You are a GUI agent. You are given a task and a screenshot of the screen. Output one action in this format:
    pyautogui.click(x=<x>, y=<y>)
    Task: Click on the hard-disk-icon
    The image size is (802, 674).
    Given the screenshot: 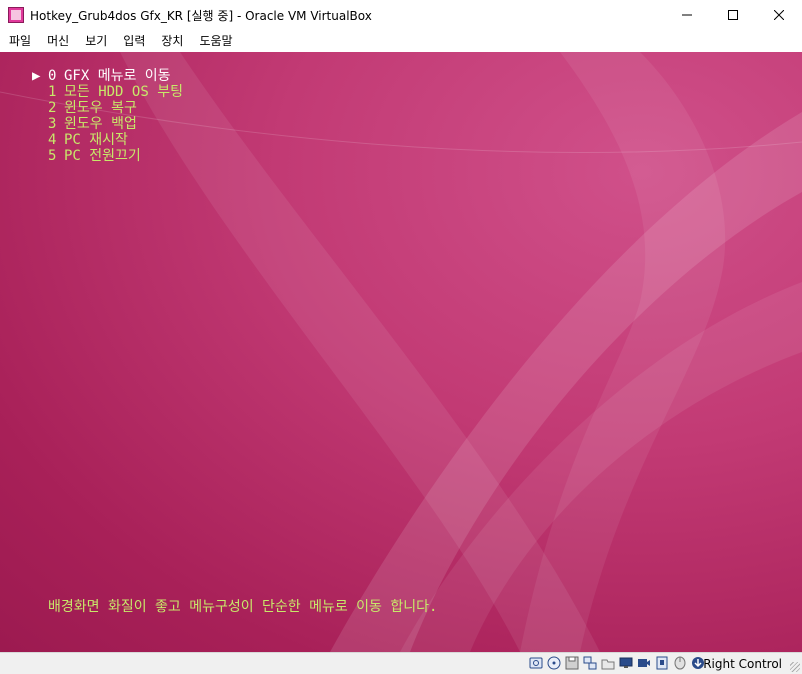 What is the action you would take?
    pyautogui.click(x=536, y=663)
    